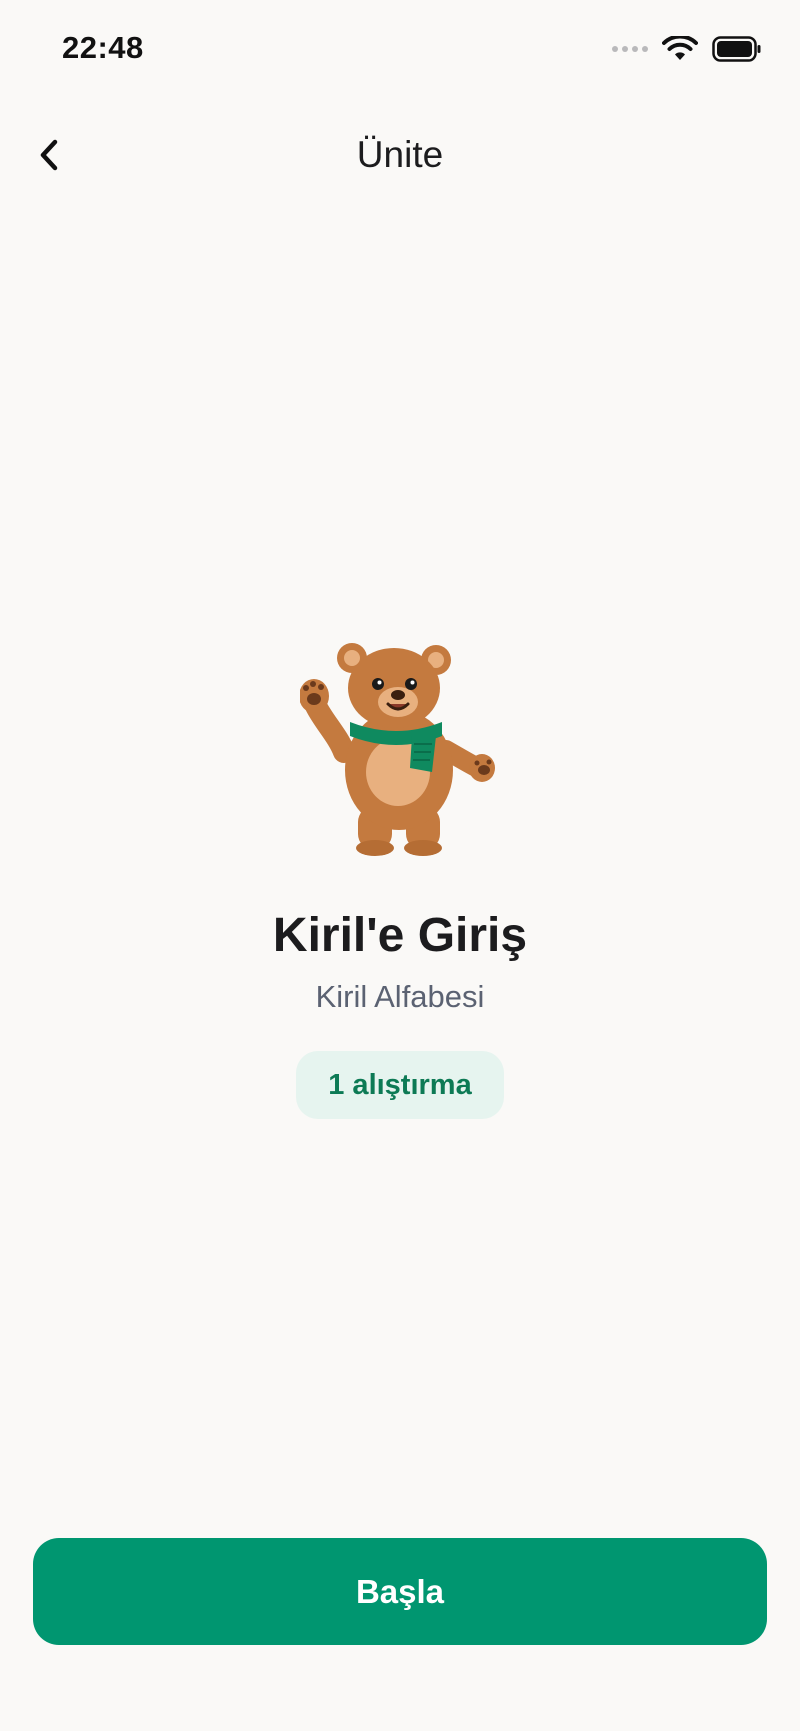 This screenshot has height=1731, width=800. I want to click on cellular-signal-icon, so click(630, 49).